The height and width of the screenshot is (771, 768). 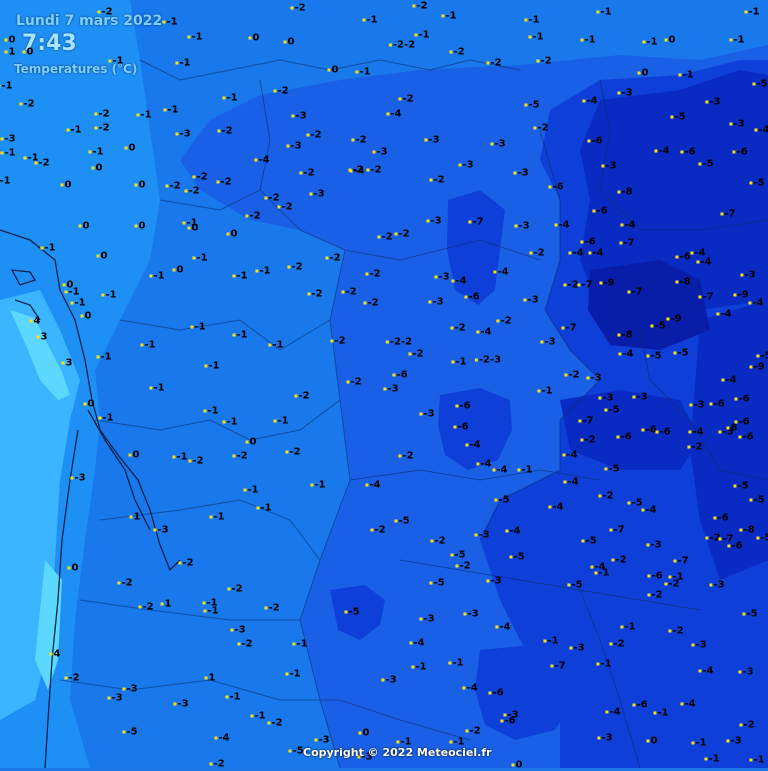 I want to click on station-temp-label: -2-3, so click(x=488, y=360).